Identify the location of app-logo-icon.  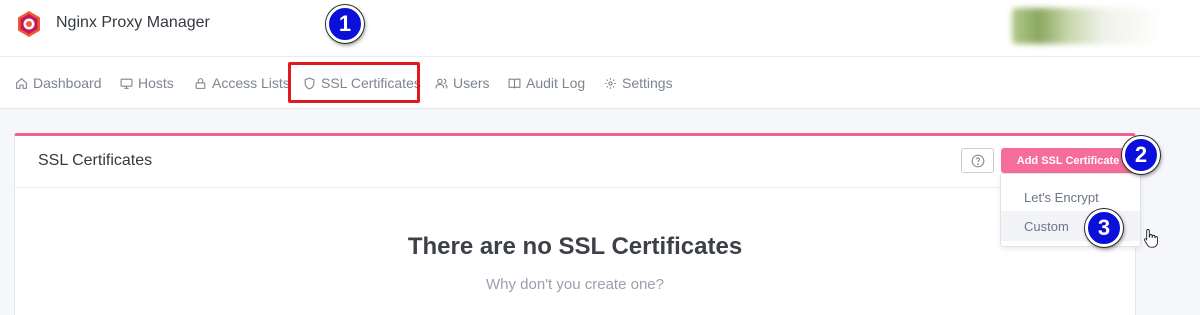
(29, 24).